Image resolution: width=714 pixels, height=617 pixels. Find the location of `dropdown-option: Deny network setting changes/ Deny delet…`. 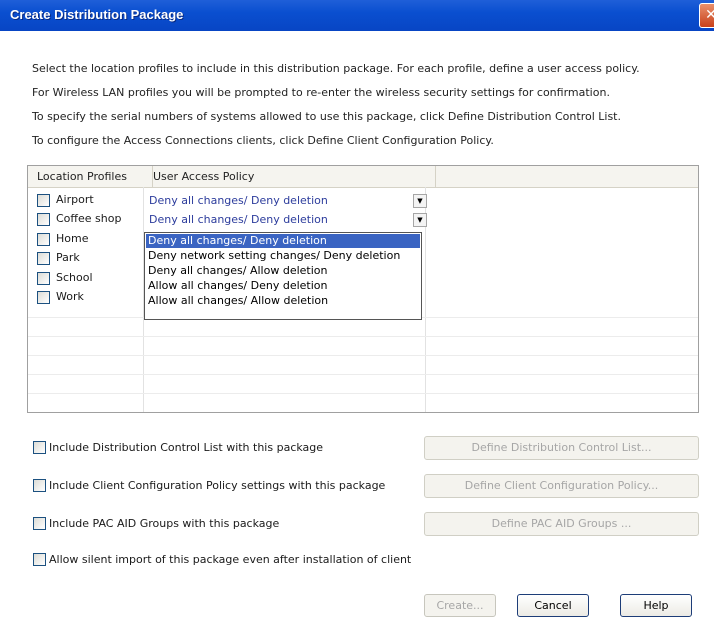

dropdown-option: Deny network setting changes/ Deny delet… is located at coordinates (283, 256).